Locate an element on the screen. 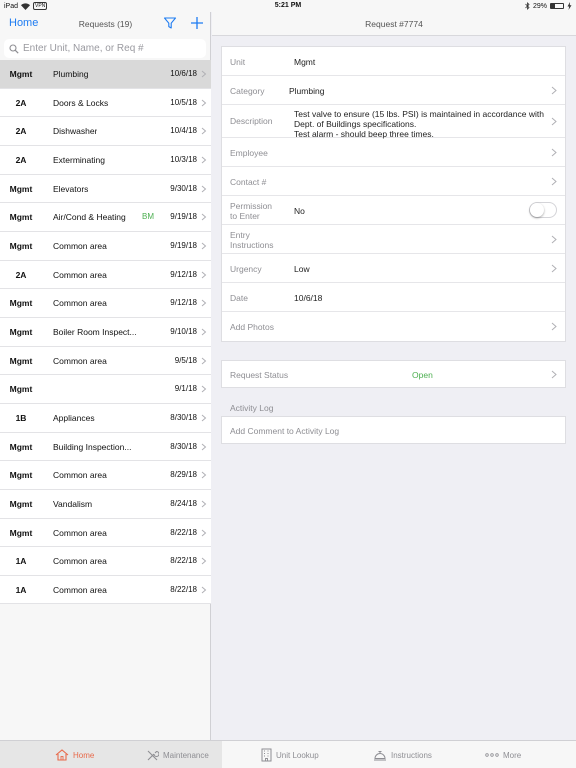  category-value: Plumbing is located at coordinates (307, 91).